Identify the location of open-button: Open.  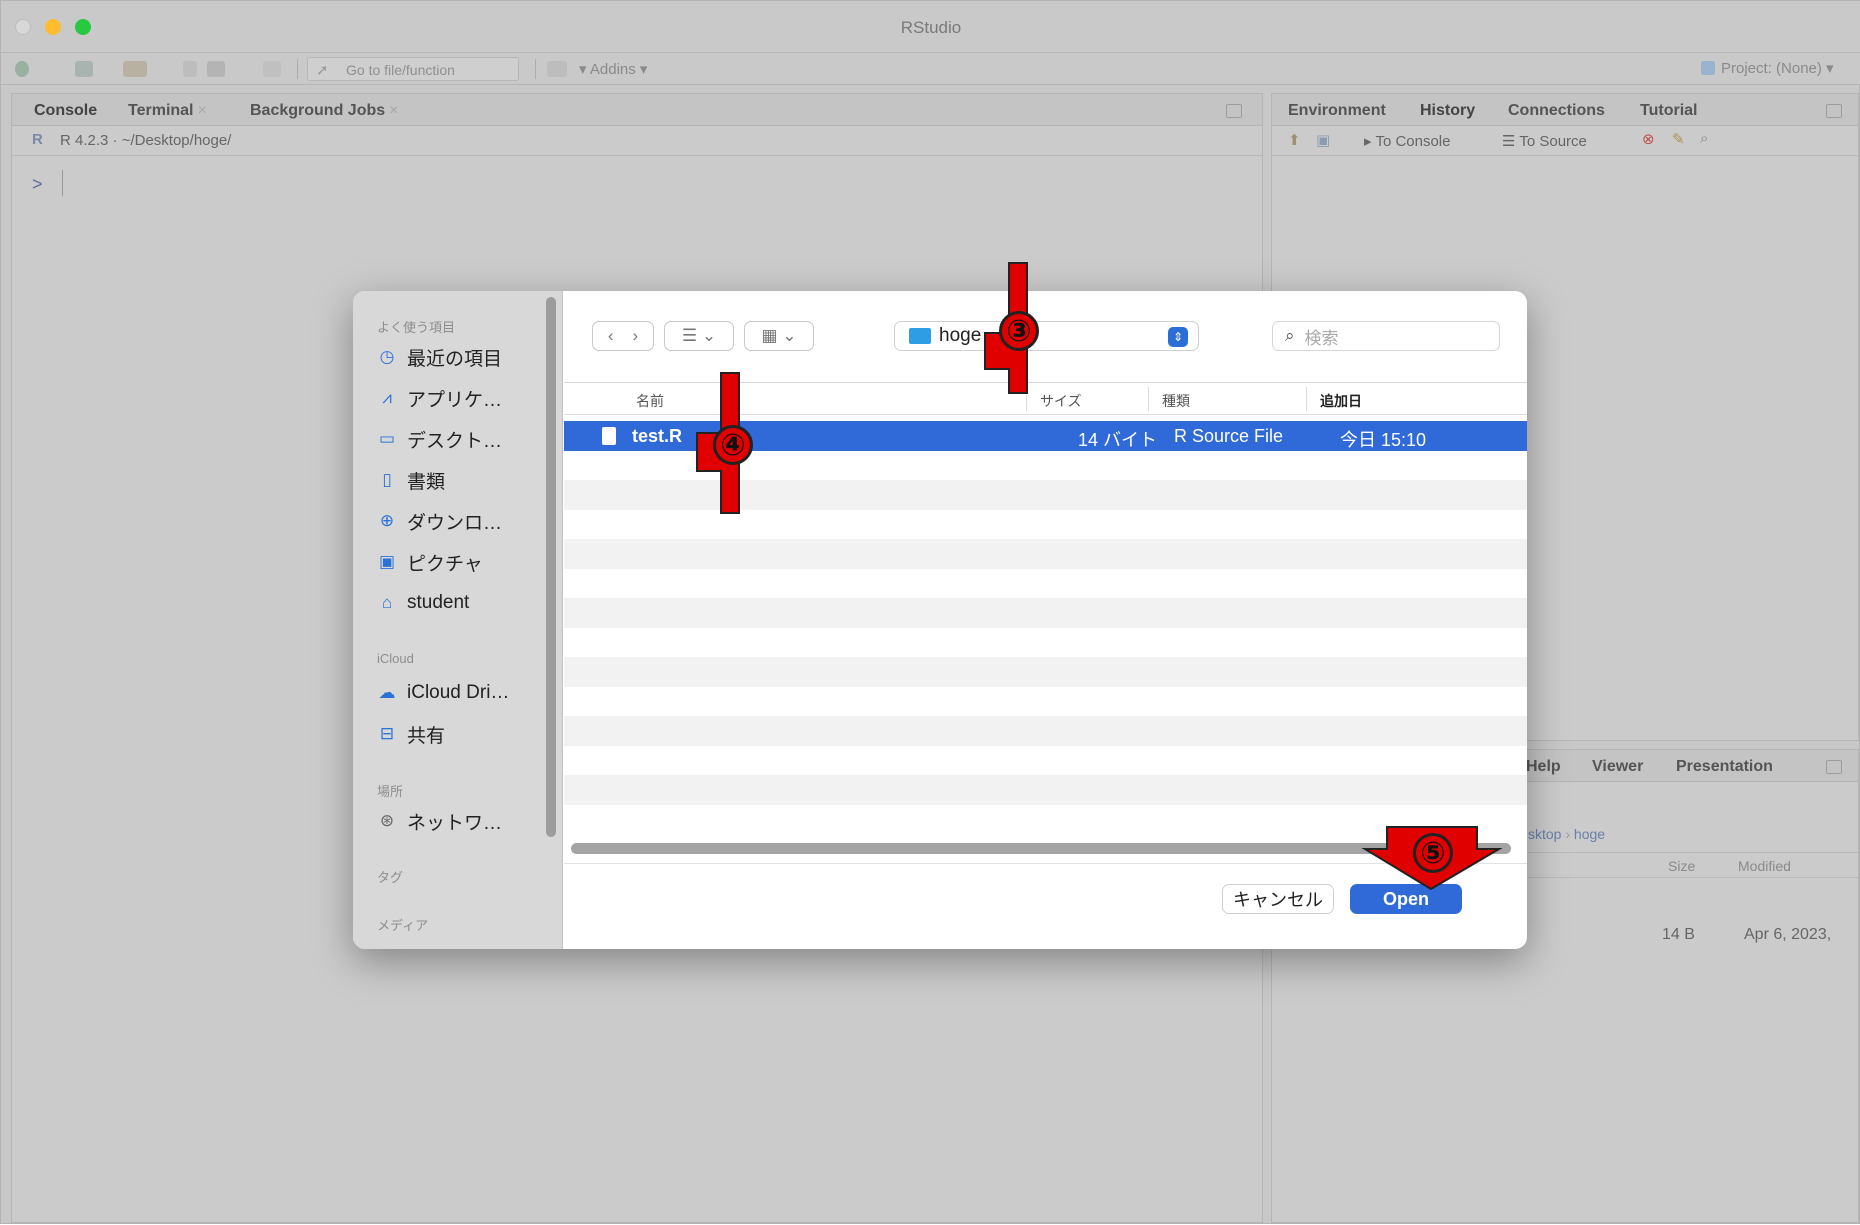
(1406, 899).